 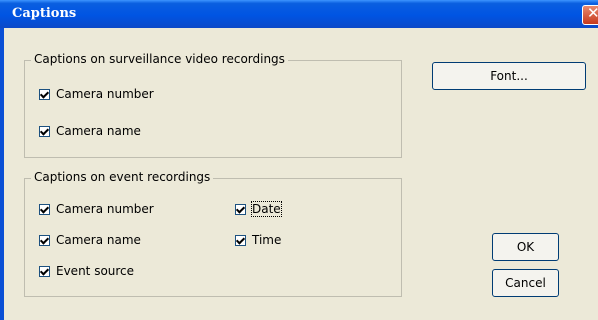 I want to click on event-time-checkbox: Time, so click(x=258, y=240).